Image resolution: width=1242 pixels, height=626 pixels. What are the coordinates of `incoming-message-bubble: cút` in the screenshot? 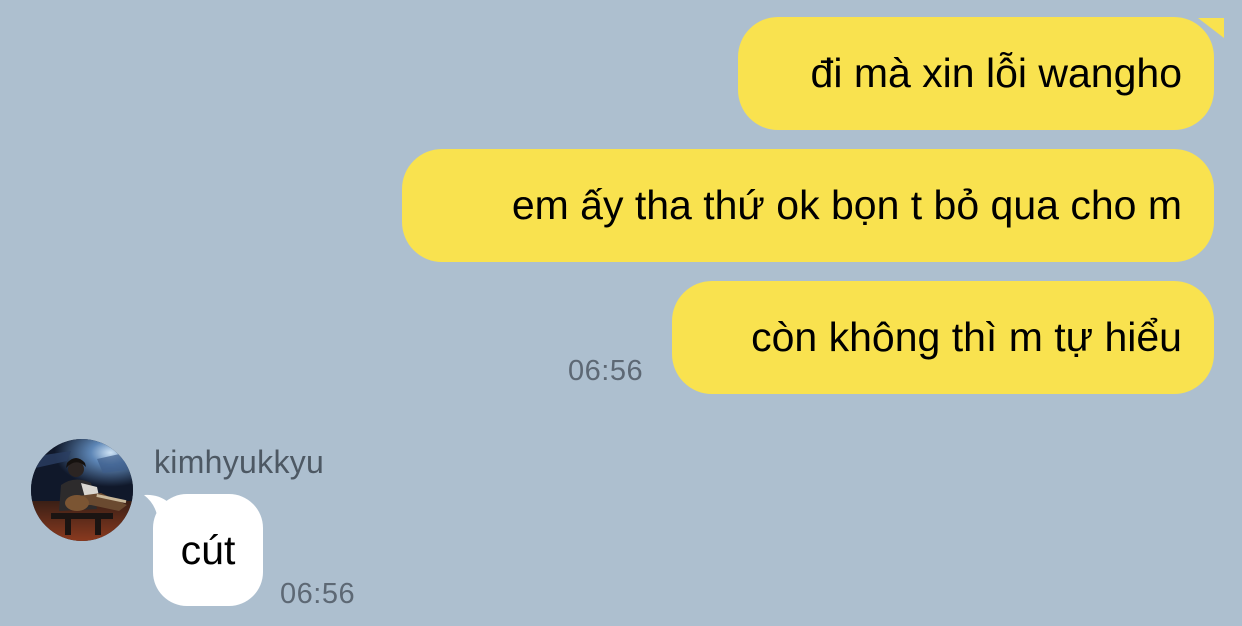 It's located at (208, 550).